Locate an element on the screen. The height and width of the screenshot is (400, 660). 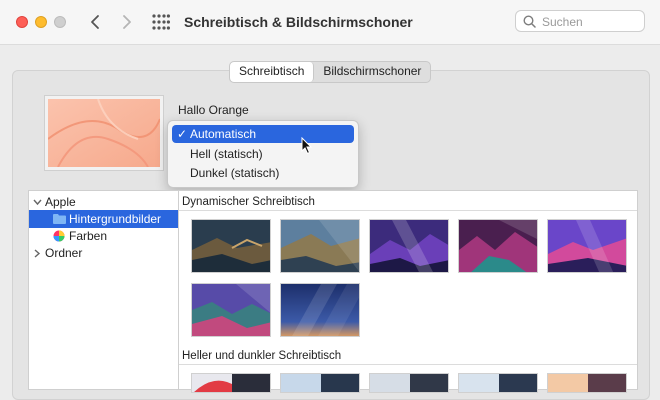
menu-item-label: Hell (statisch) is located at coordinates (226, 154).